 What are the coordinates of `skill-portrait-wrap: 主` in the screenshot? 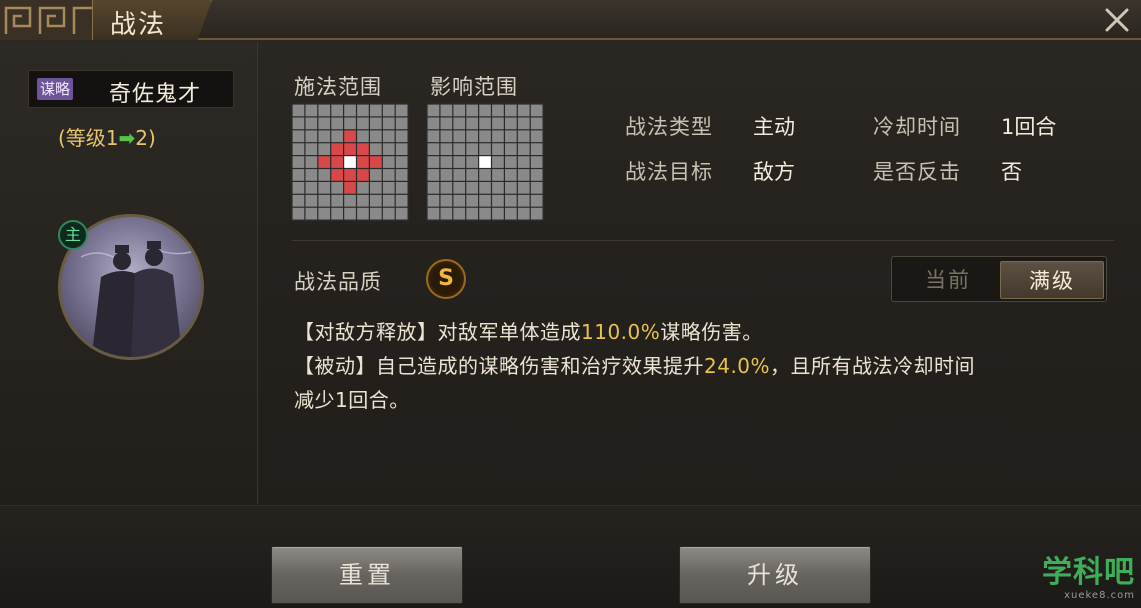 It's located at (131, 287).